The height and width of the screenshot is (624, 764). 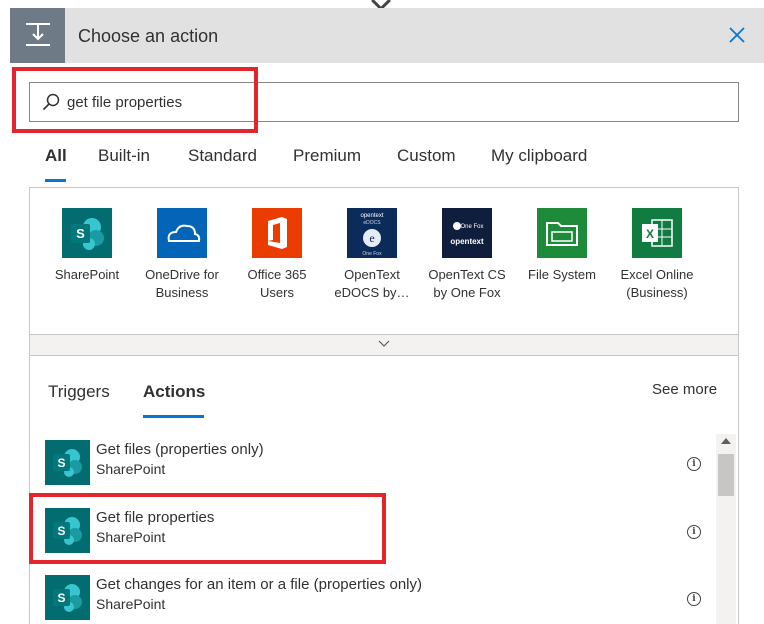 I want to click on connector-label: OneDrive for Business, so click(x=182, y=283).